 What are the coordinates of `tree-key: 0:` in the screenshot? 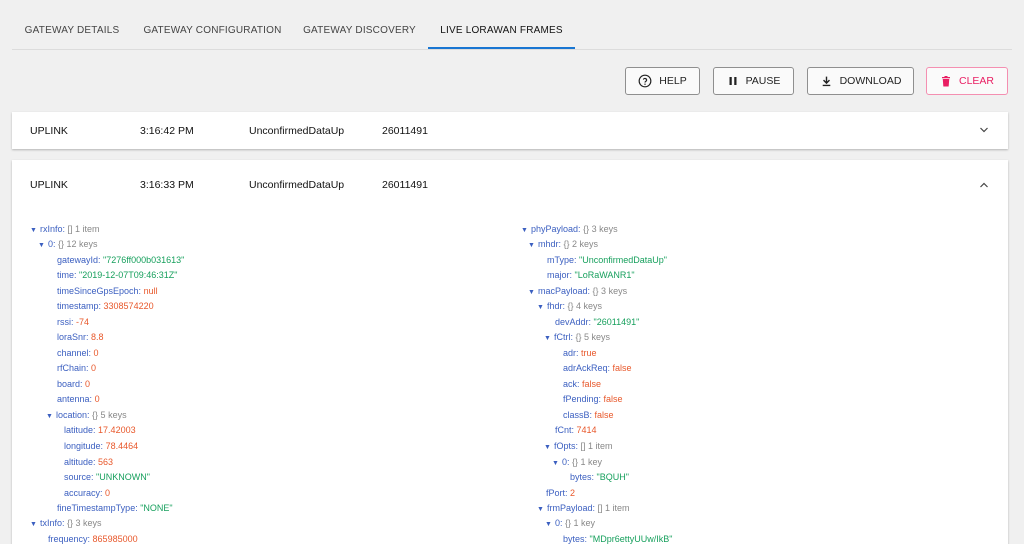 It's located at (566, 462).